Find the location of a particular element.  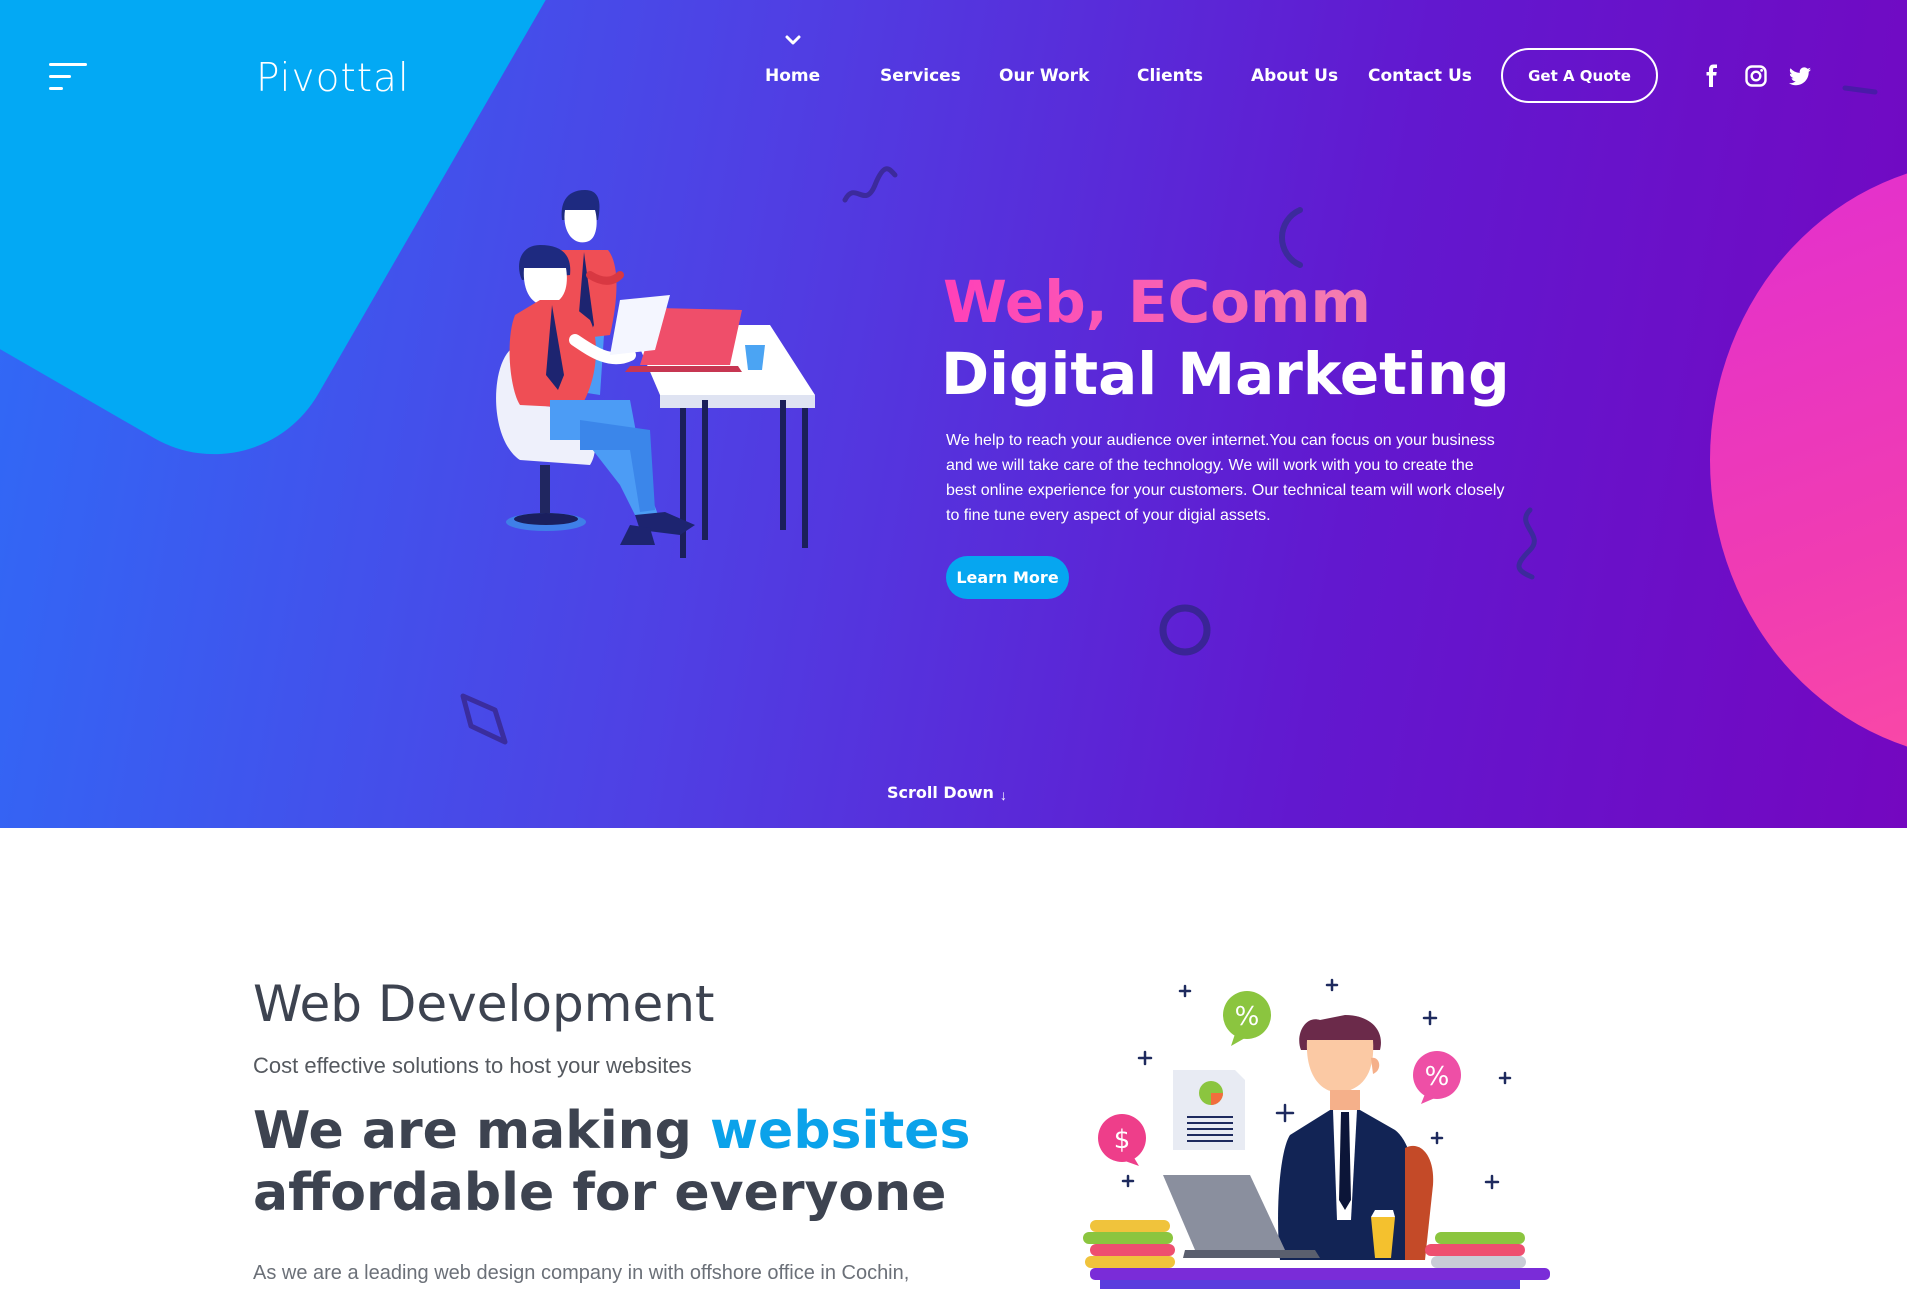

dollar-badge-label: $ is located at coordinates (1122, 1140).